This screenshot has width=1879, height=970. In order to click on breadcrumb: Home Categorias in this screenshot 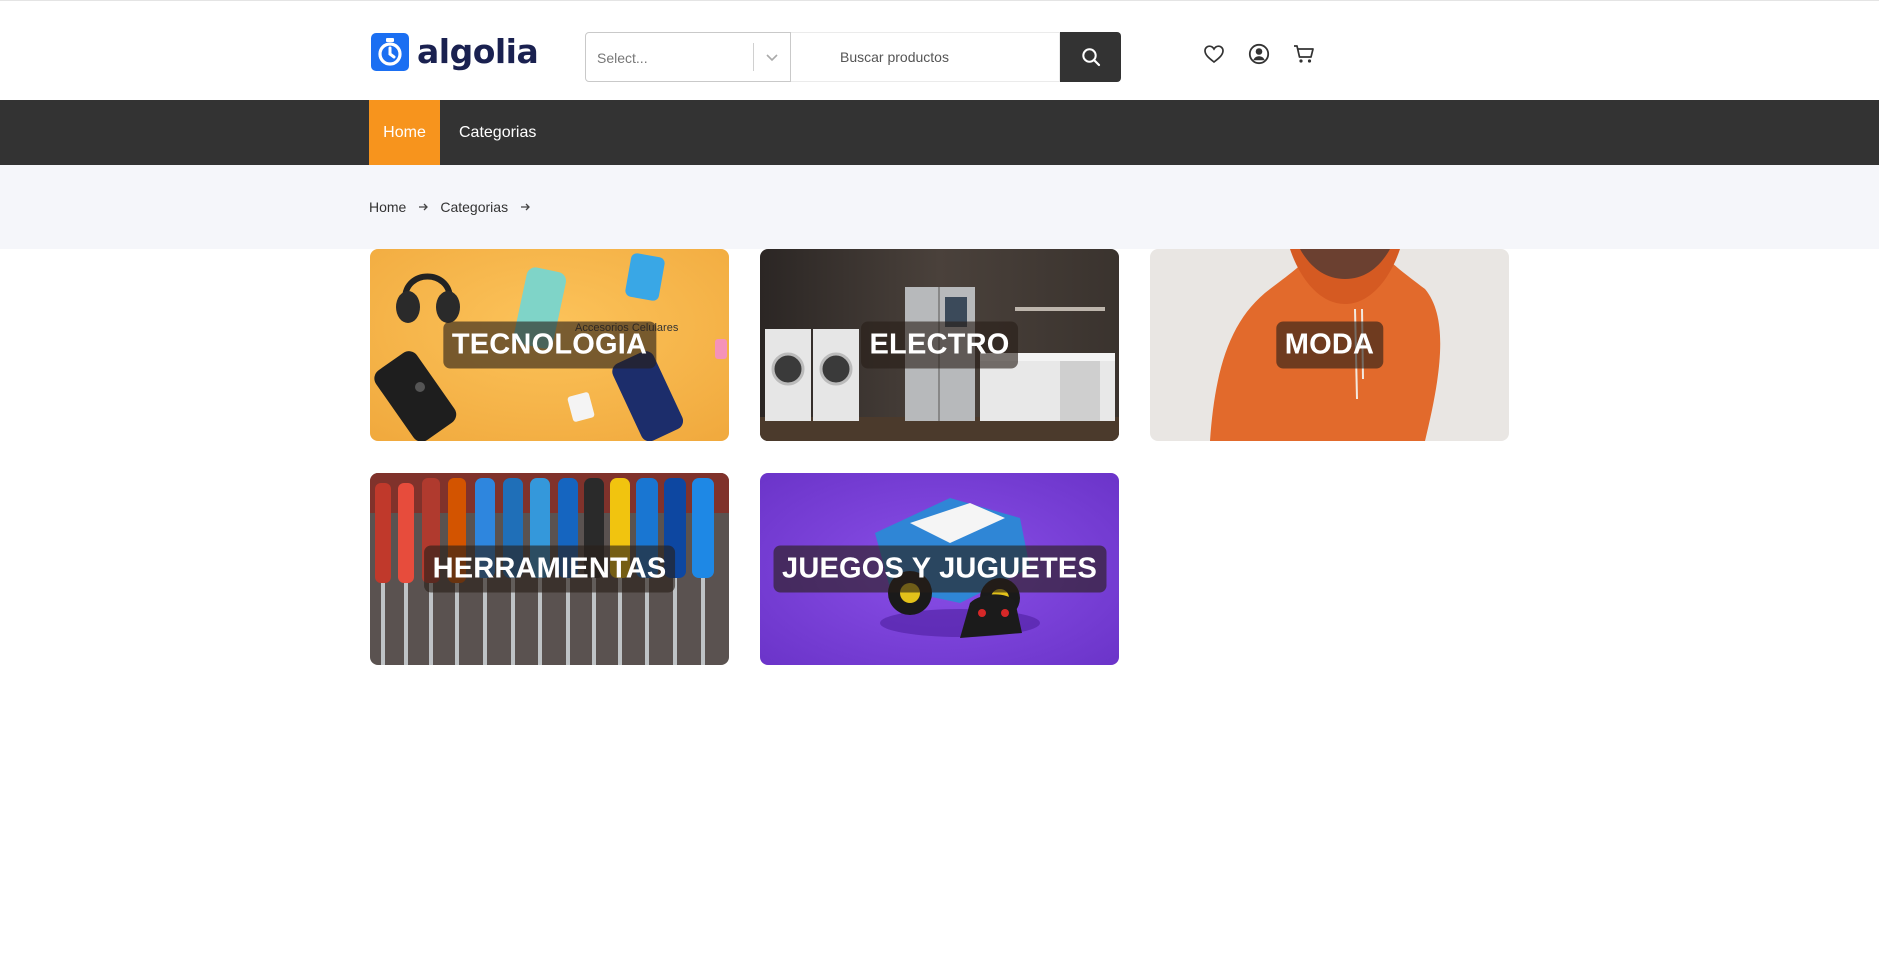, I will do `click(455, 207)`.